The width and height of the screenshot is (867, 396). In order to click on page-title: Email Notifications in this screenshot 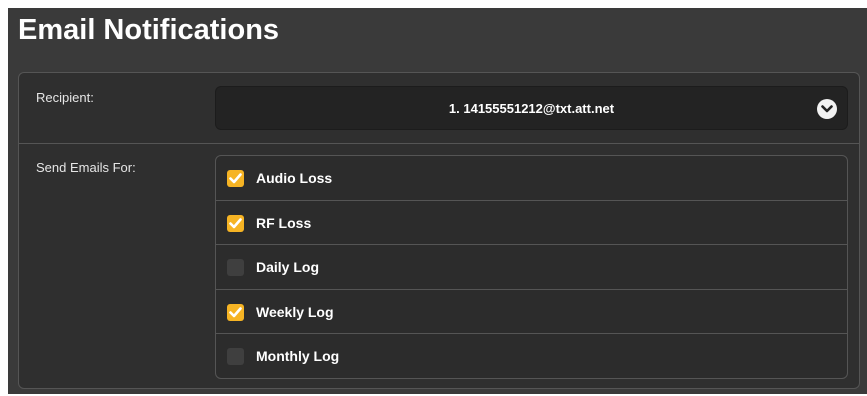, I will do `click(149, 30)`.